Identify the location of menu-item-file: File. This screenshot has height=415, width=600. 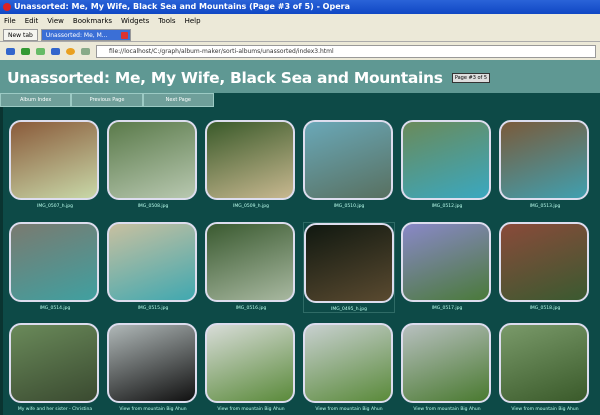
(10, 21).